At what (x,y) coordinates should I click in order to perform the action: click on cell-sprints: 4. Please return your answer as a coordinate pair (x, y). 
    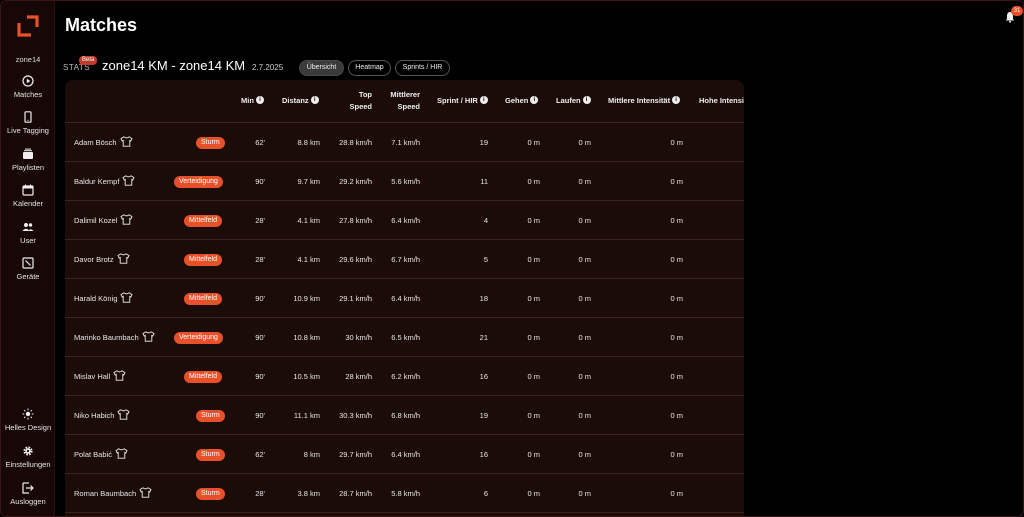
    Looking at the image, I should click on (485, 220).